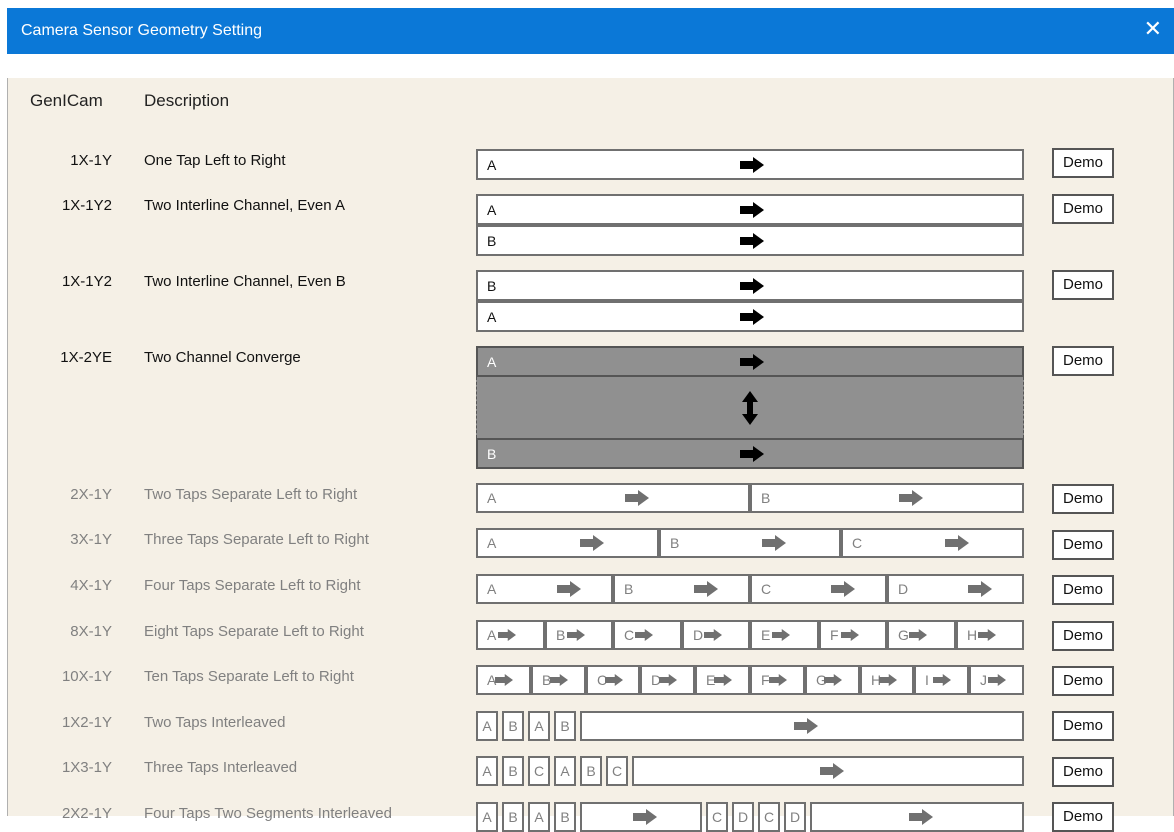  Describe the element at coordinates (86, 281) in the screenshot. I see `genicam-code: 1X-1Y2` at that location.